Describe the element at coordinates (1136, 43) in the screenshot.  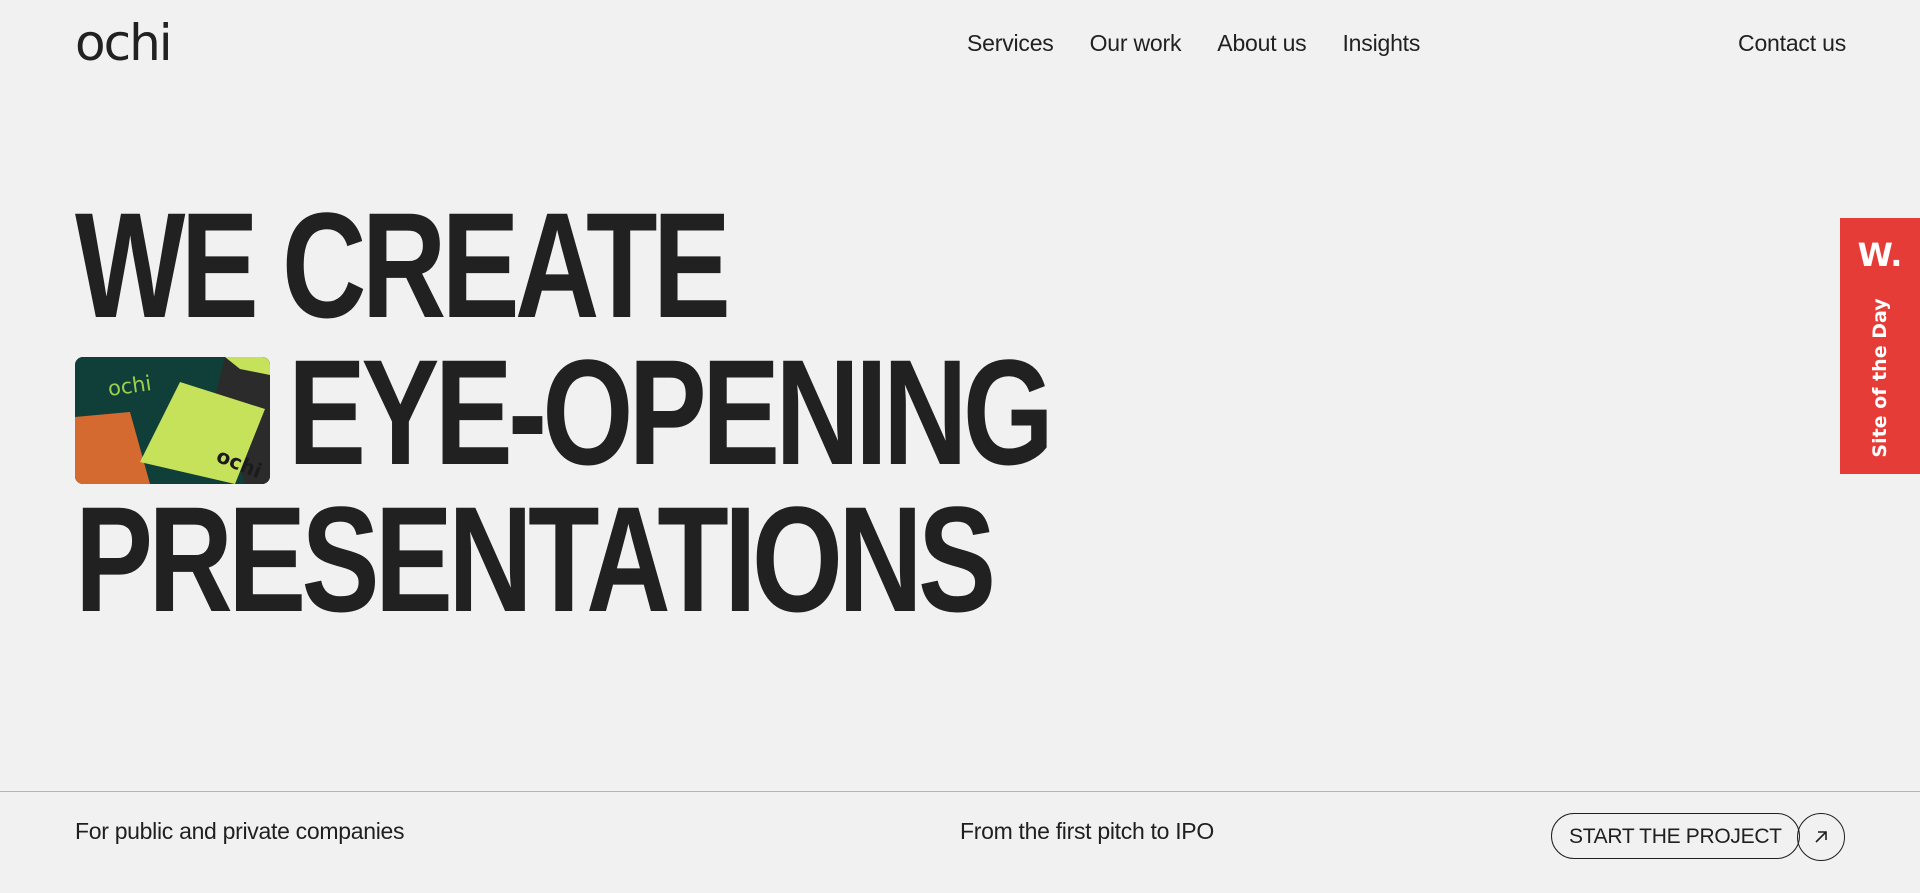
I see `nav-link-our-work: Our work` at that location.